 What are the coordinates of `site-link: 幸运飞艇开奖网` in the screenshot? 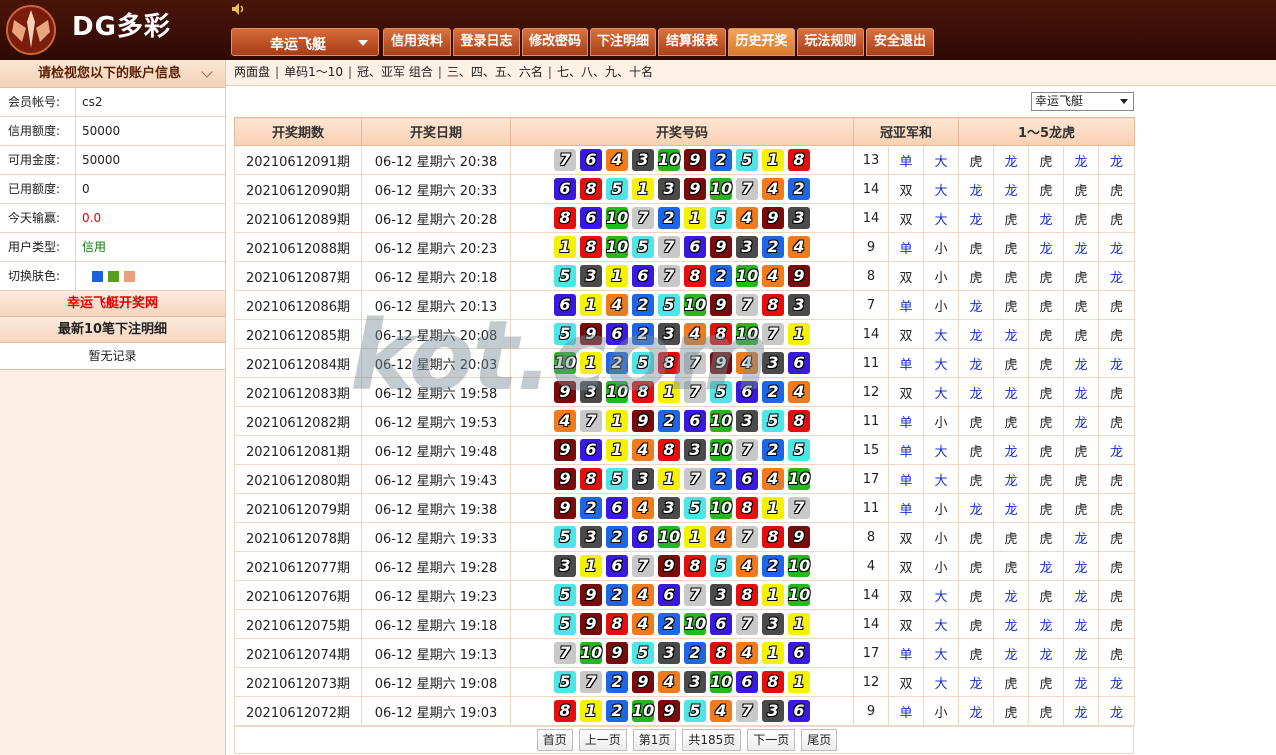 It's located at (112, 304).